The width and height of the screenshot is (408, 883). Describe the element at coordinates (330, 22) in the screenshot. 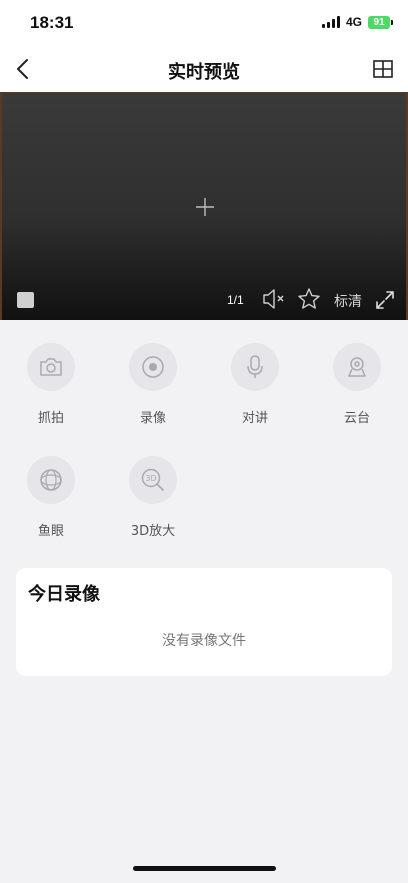

I see `signal-icon` at that location.